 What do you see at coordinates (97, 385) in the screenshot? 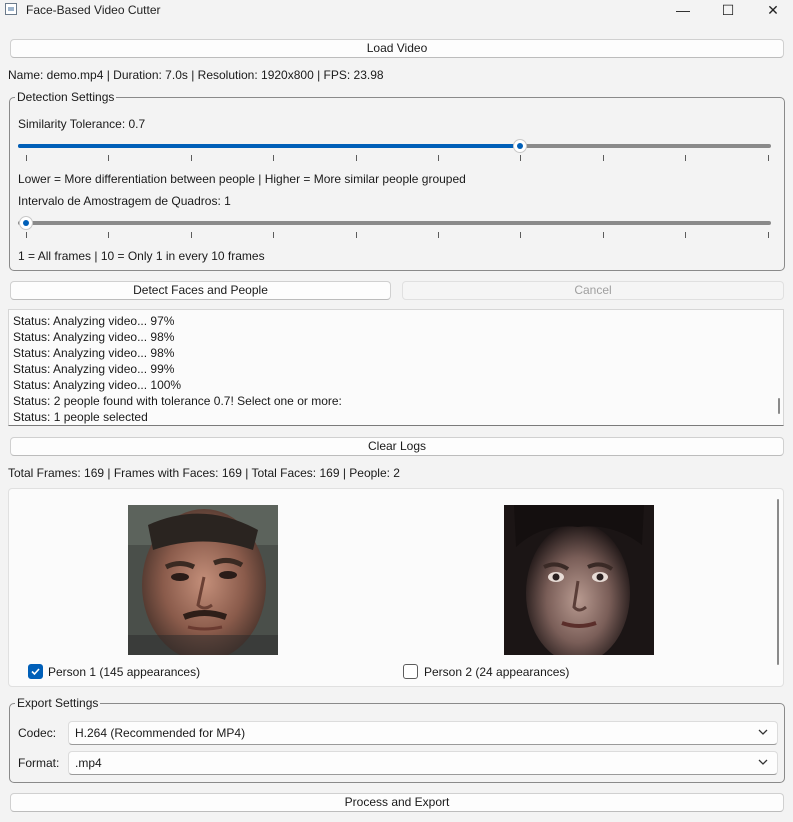
I see `log-line: Status: Analyzing video... 100%` at bounding box center [97, 385].